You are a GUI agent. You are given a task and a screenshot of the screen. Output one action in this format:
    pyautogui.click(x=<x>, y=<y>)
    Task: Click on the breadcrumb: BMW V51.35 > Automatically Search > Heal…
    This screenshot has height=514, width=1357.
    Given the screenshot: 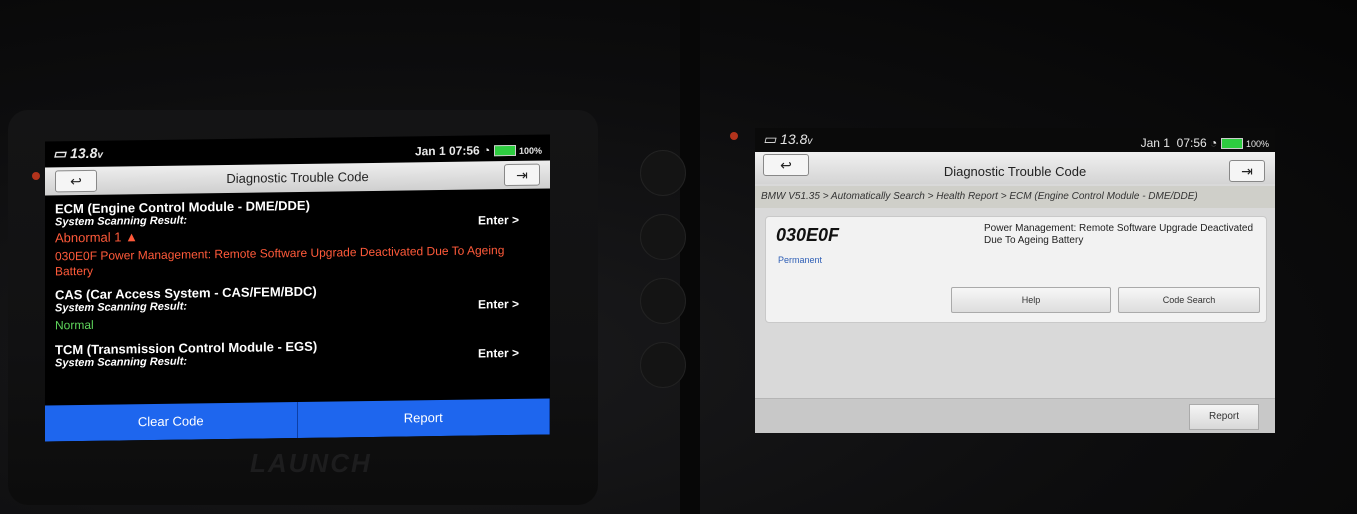 What is the action you would take?
    pyautogui.click(x=1015, y=197)
    